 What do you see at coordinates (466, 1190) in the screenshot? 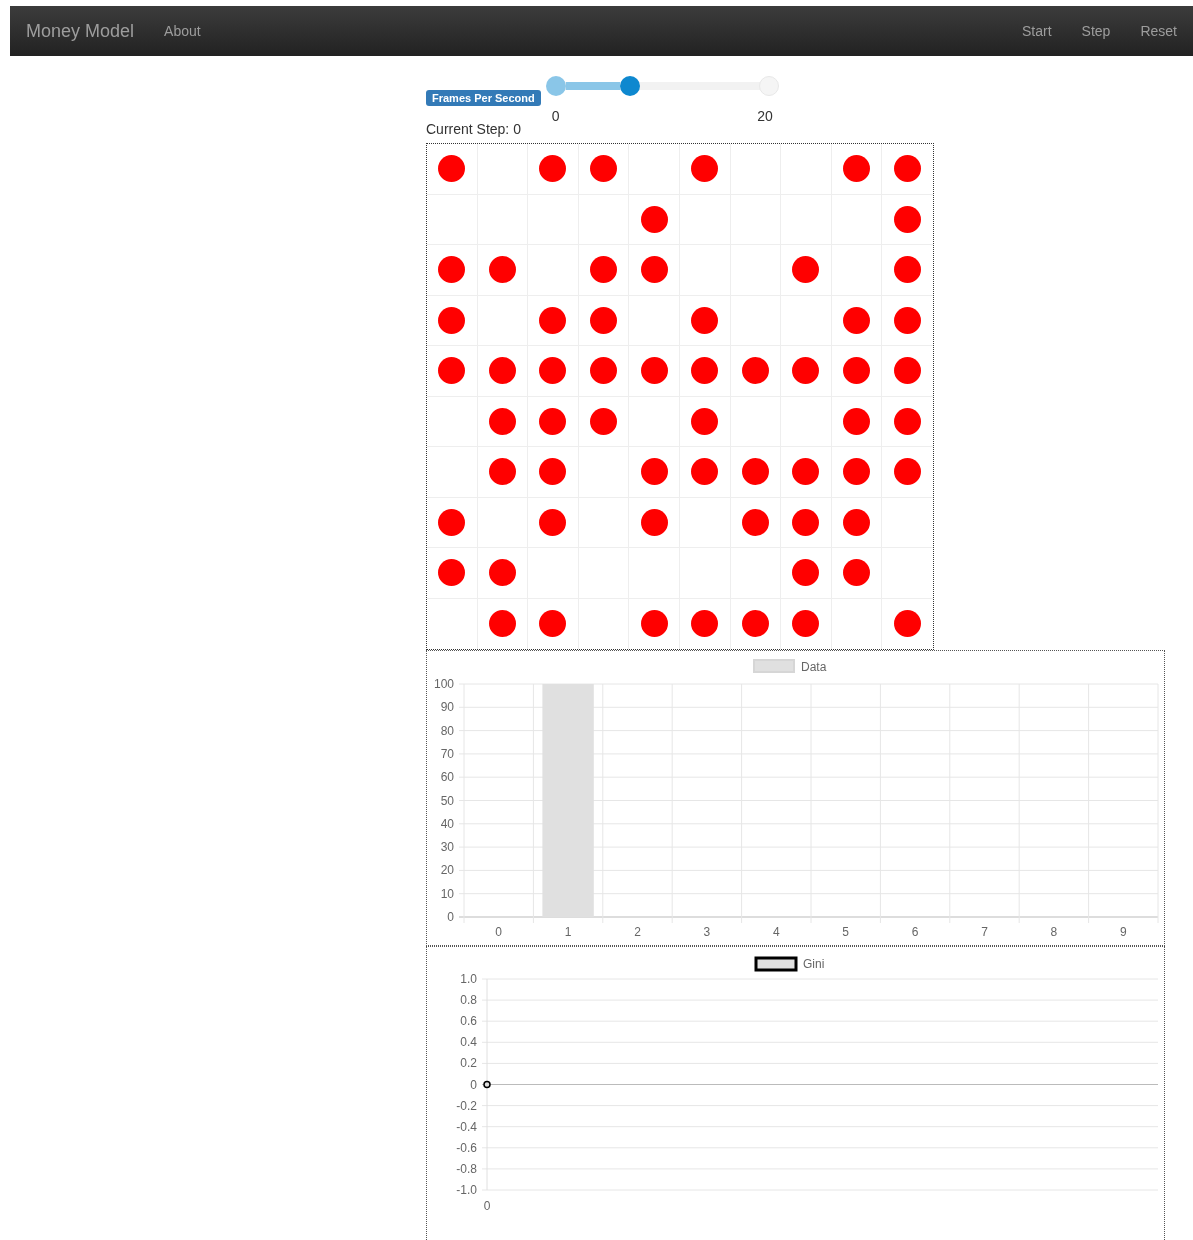
I see `y-tick-label: -1.0` at bounding box center [466, 1190].